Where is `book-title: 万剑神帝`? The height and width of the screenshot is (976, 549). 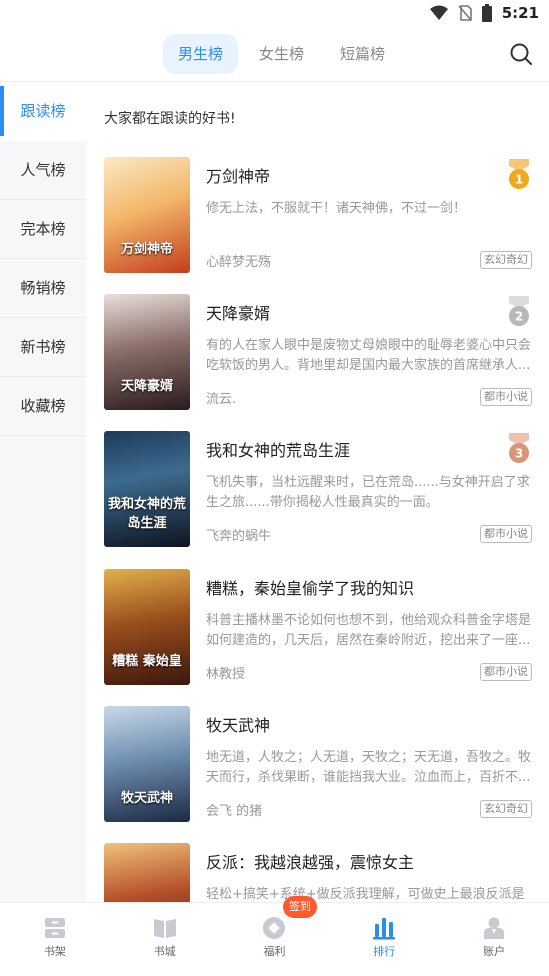 book-title: 万剑神帝 is located at coordinates (238, 175).